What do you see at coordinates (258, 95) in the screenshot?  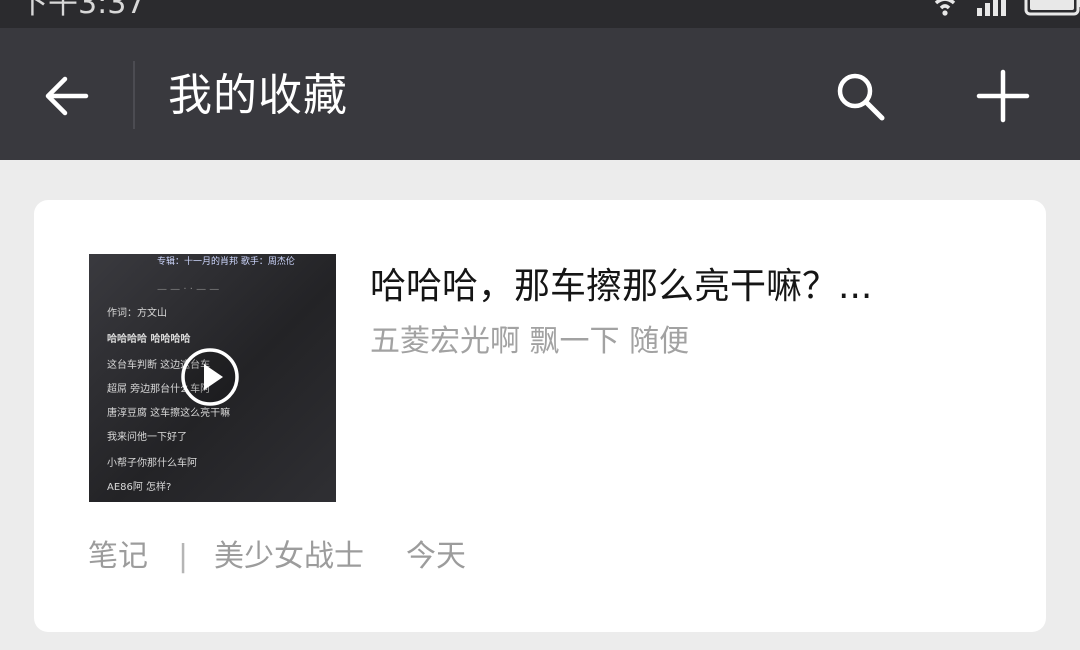 I see `page-title: 我的收藏` at bounding box center [258, 95].